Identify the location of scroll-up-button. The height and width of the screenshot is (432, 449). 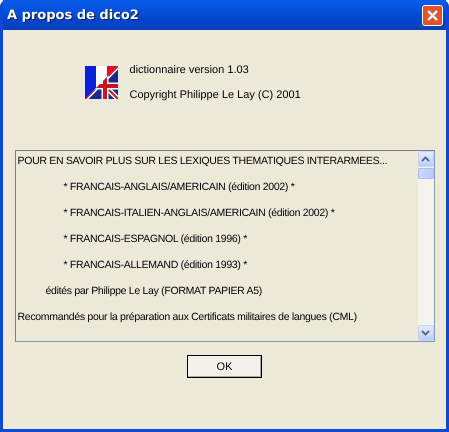
(426, 159).